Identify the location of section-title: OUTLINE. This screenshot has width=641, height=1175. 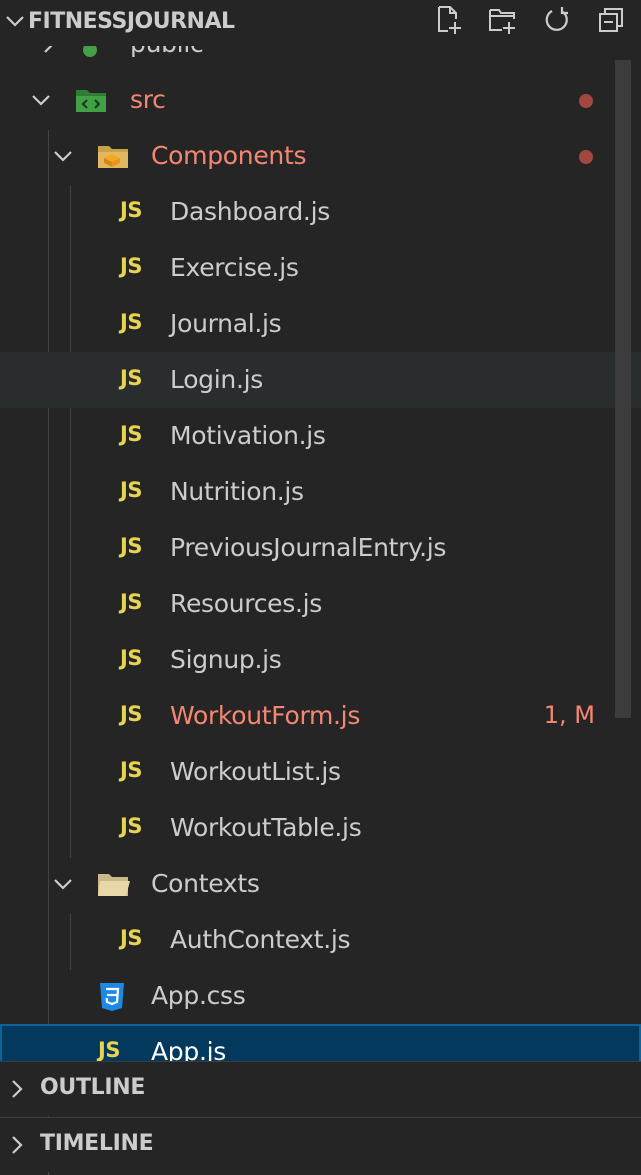
(93, 1087).